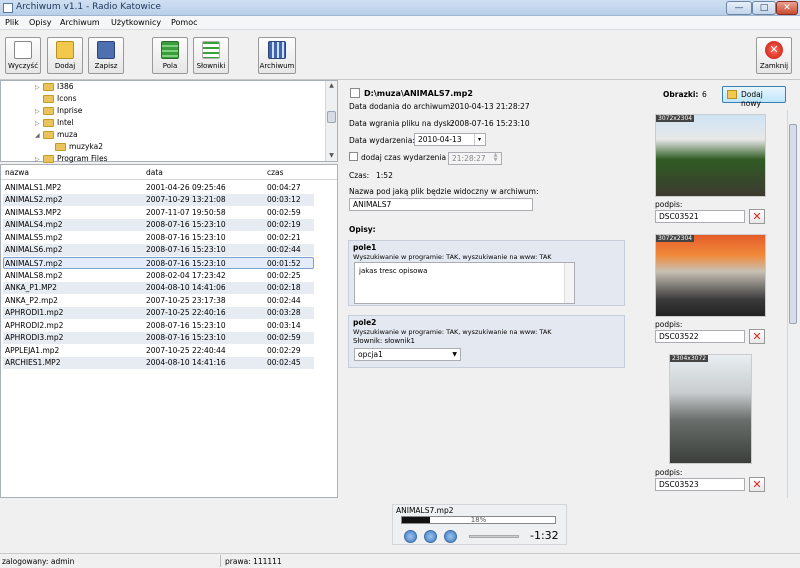  Describe the element at coordinates (40, 22) in the screenshot. I see `menu-opisy: Opisy` at that location.